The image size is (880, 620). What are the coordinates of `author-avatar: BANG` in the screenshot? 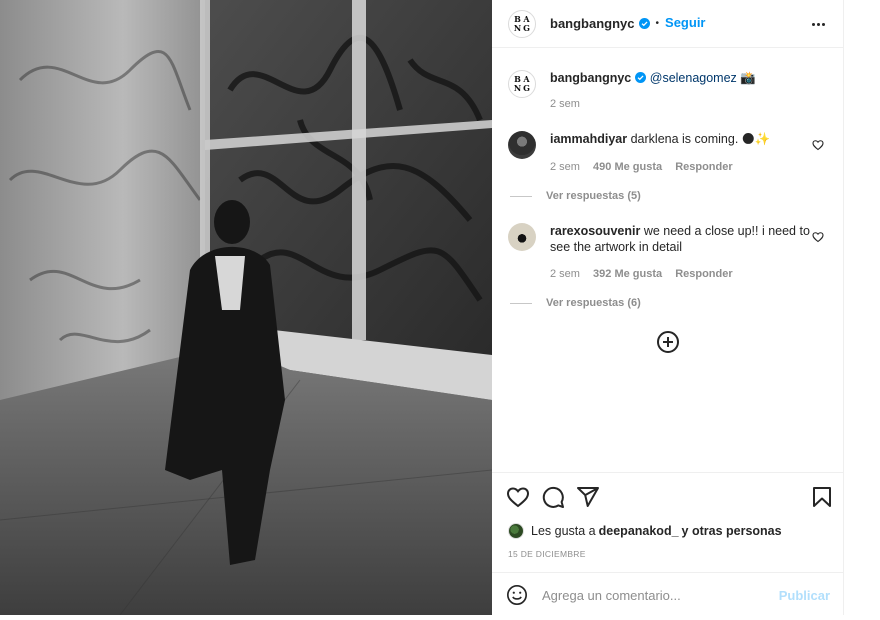 It's located at (522, 23).